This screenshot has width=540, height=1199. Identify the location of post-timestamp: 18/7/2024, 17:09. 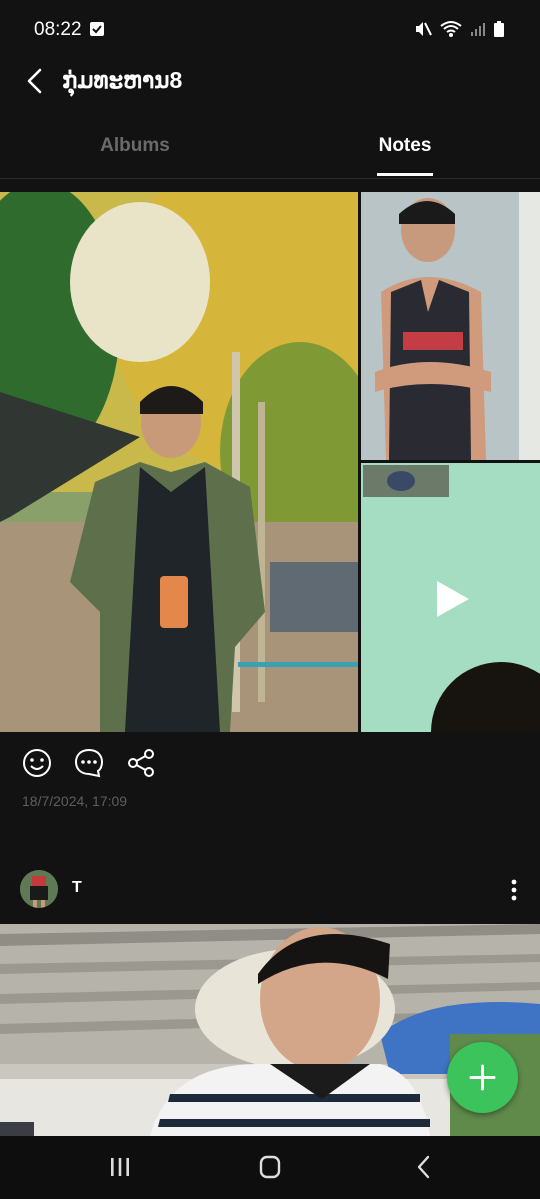
(75, 801).